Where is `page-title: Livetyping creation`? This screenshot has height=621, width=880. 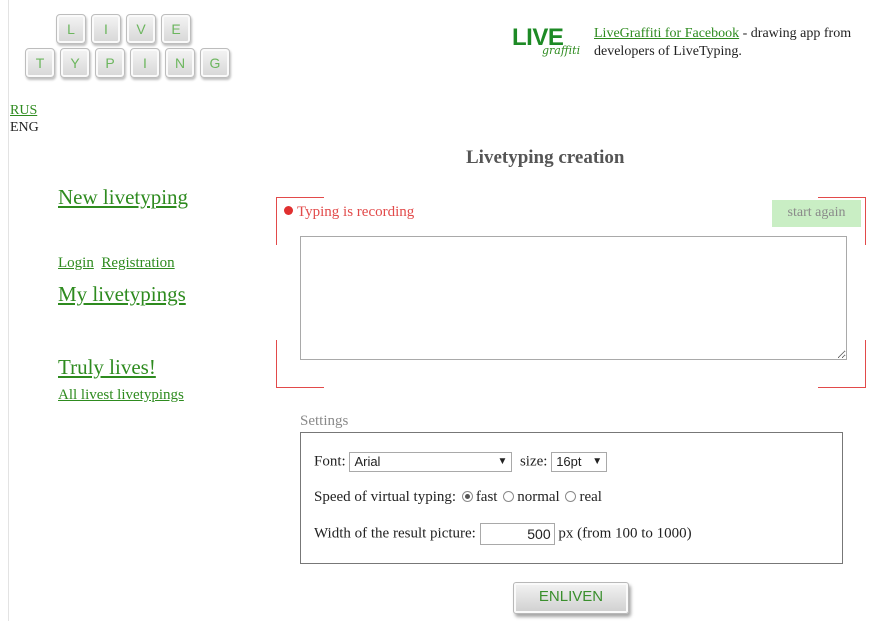 page-title: Livetyping creation is located at coordinates (545, 157).